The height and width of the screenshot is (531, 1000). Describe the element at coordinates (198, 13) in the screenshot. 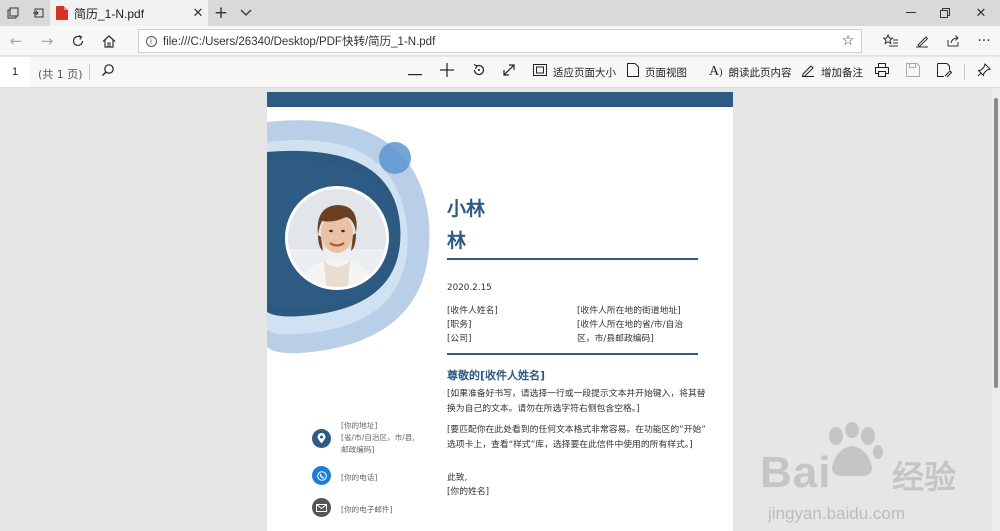

I see `tab-close-icon: ✕` at that location.